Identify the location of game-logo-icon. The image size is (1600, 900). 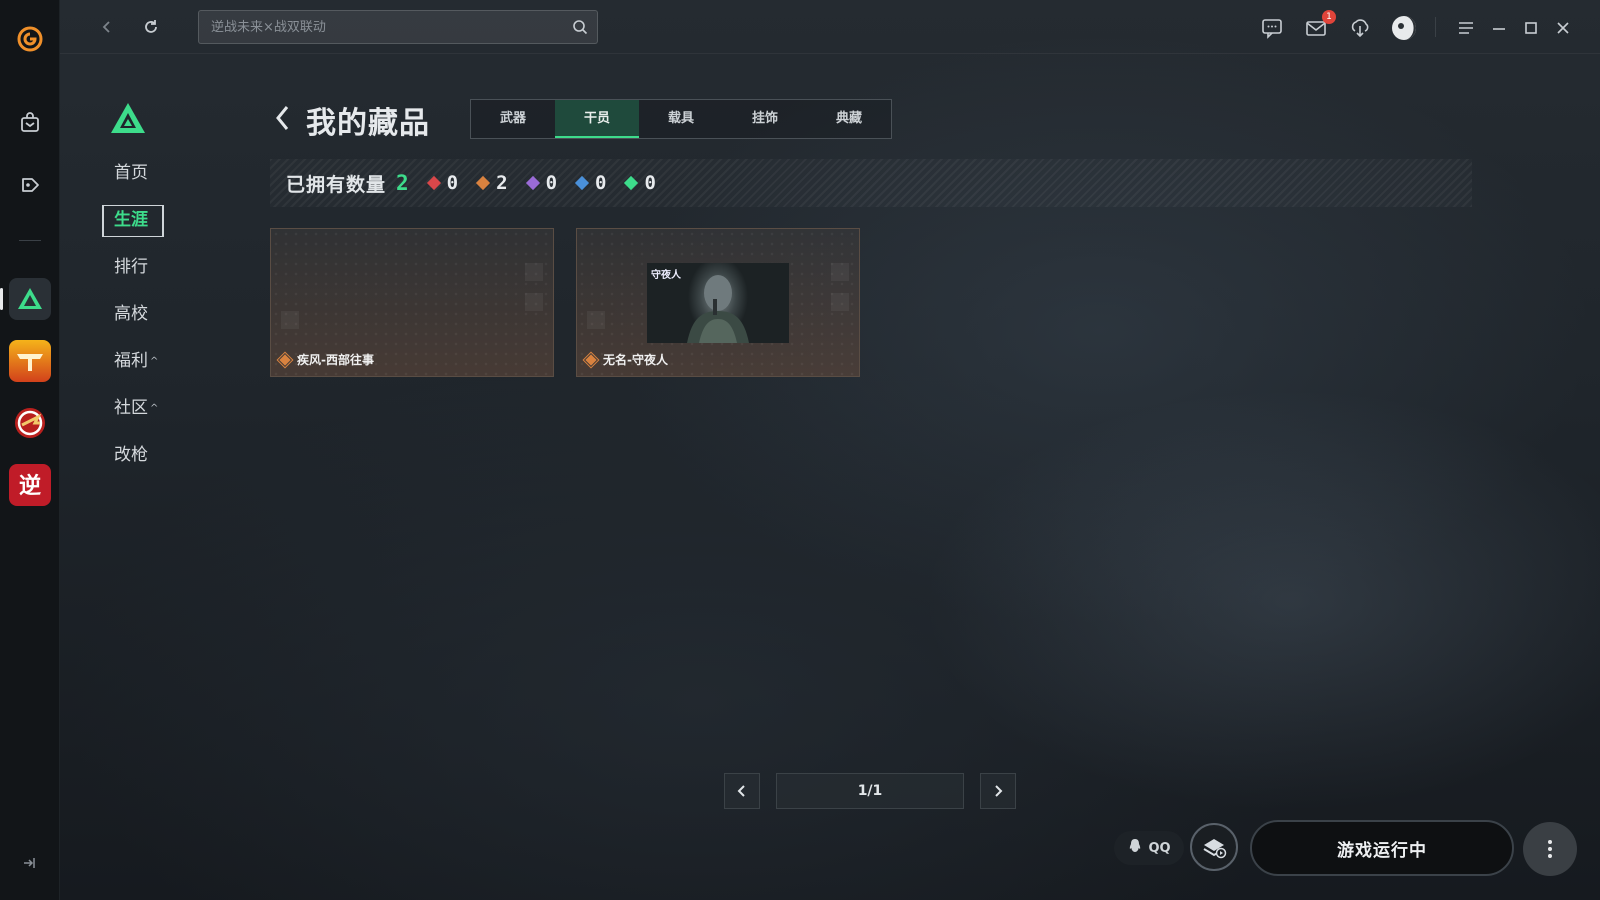
(128, 120).